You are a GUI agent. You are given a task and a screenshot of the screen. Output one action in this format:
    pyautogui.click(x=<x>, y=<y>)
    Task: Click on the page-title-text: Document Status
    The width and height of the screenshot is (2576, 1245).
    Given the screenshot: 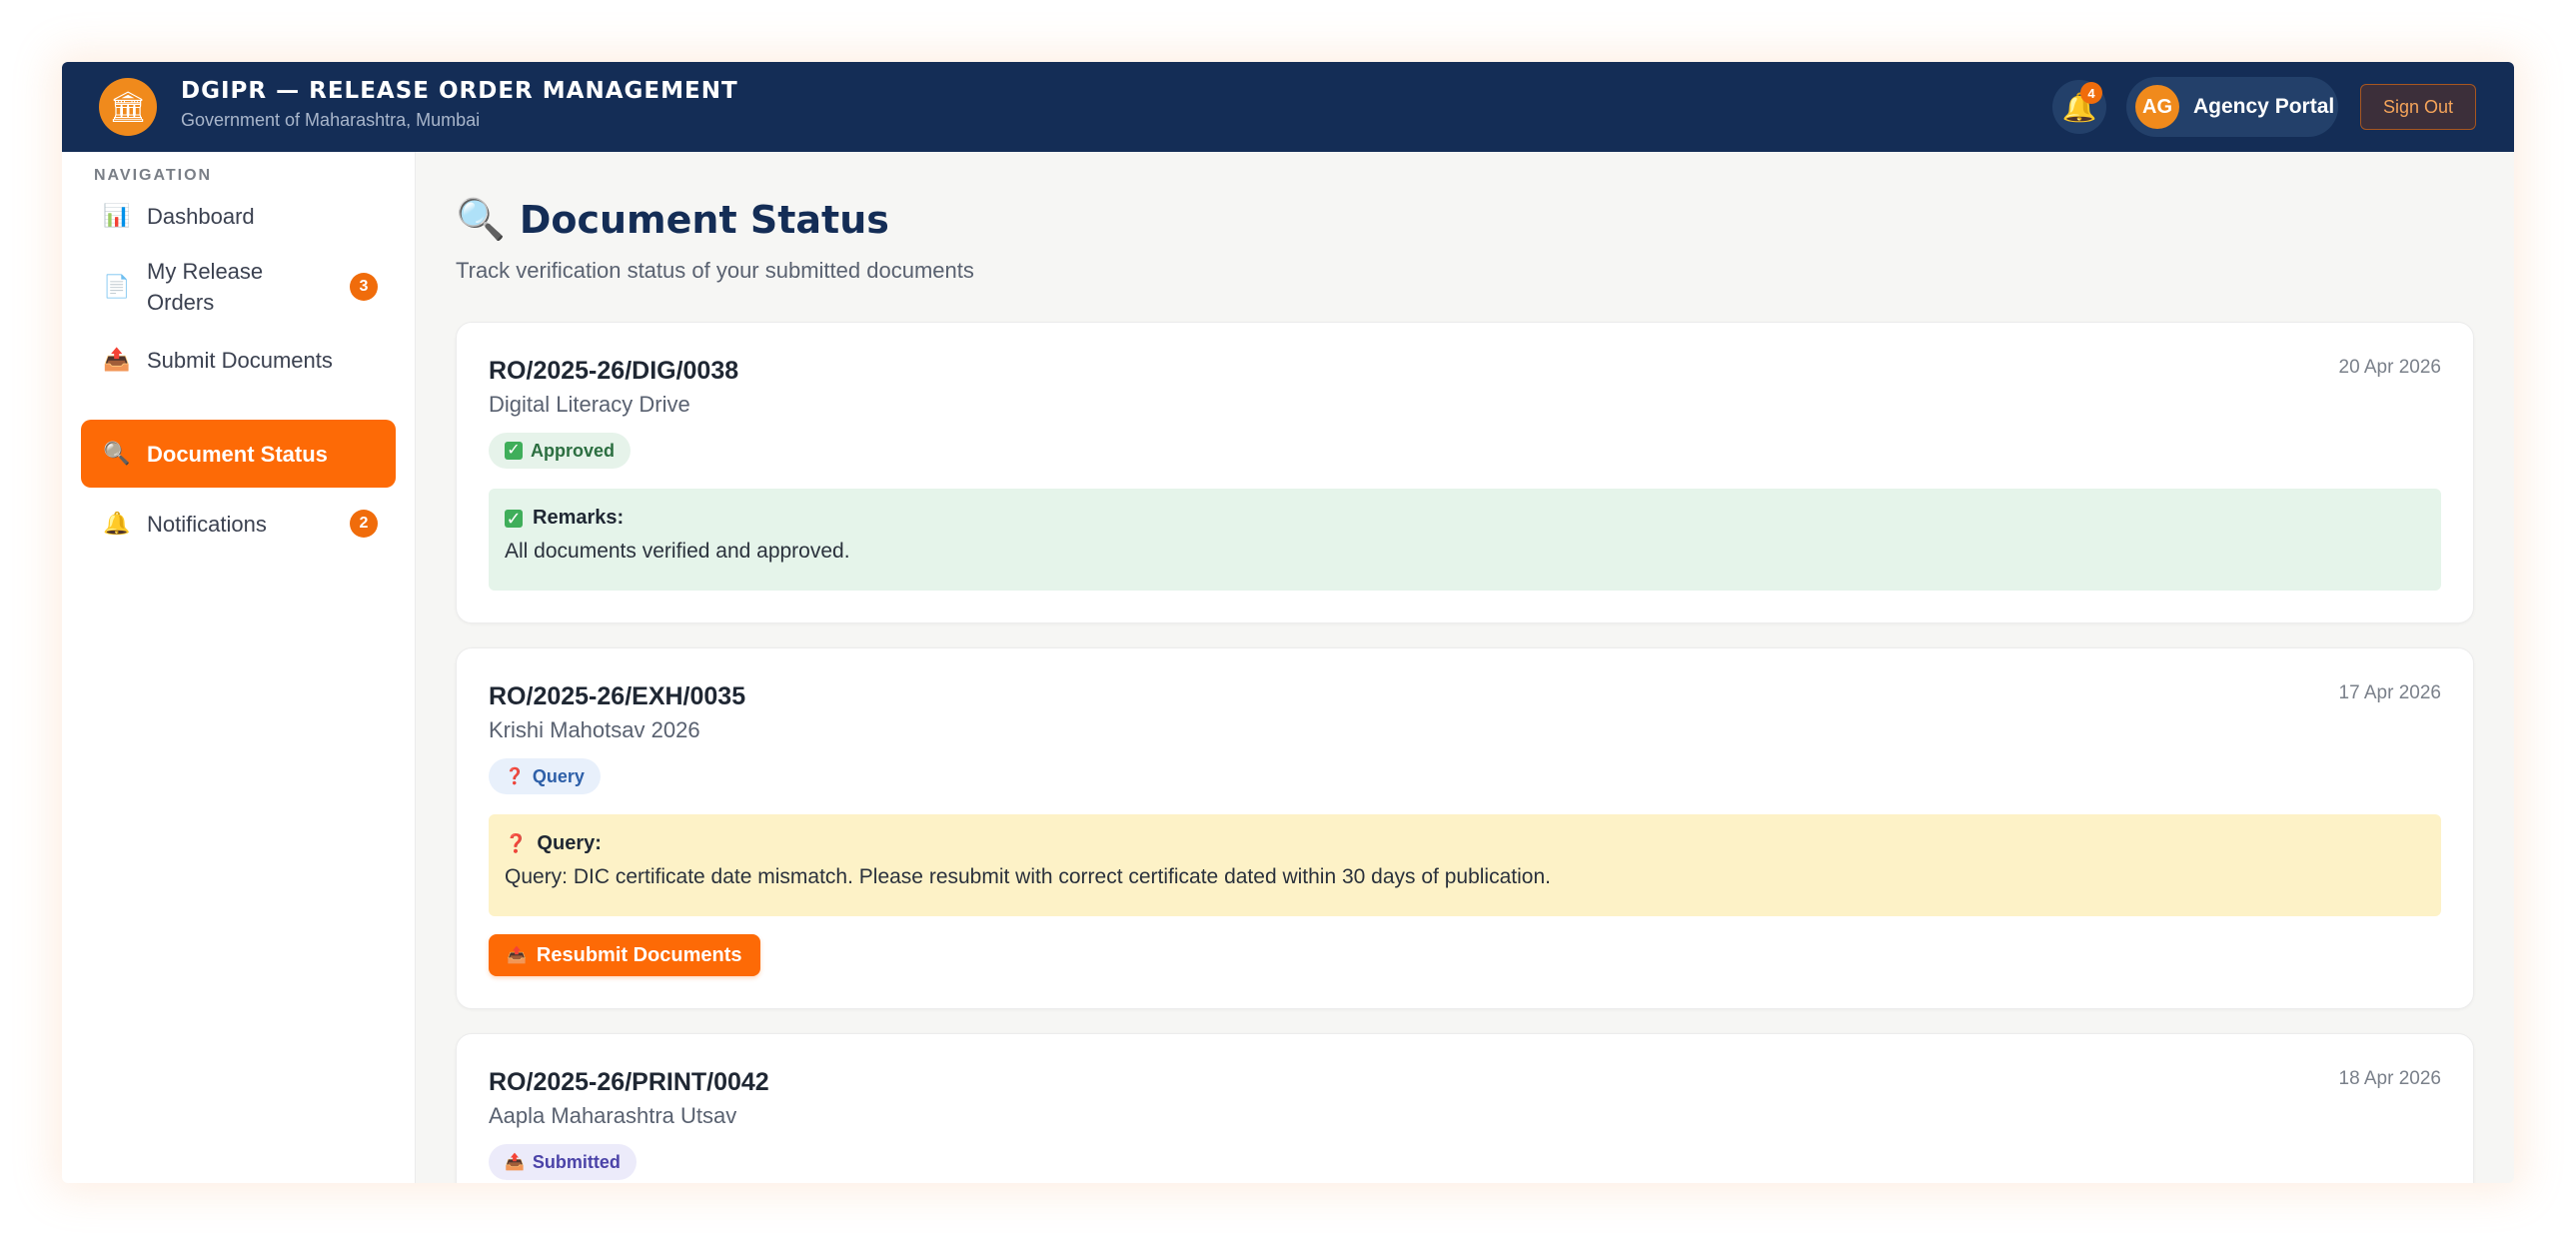 What is the action you would take?
    pyautogui.click(x=704, y=220)
    